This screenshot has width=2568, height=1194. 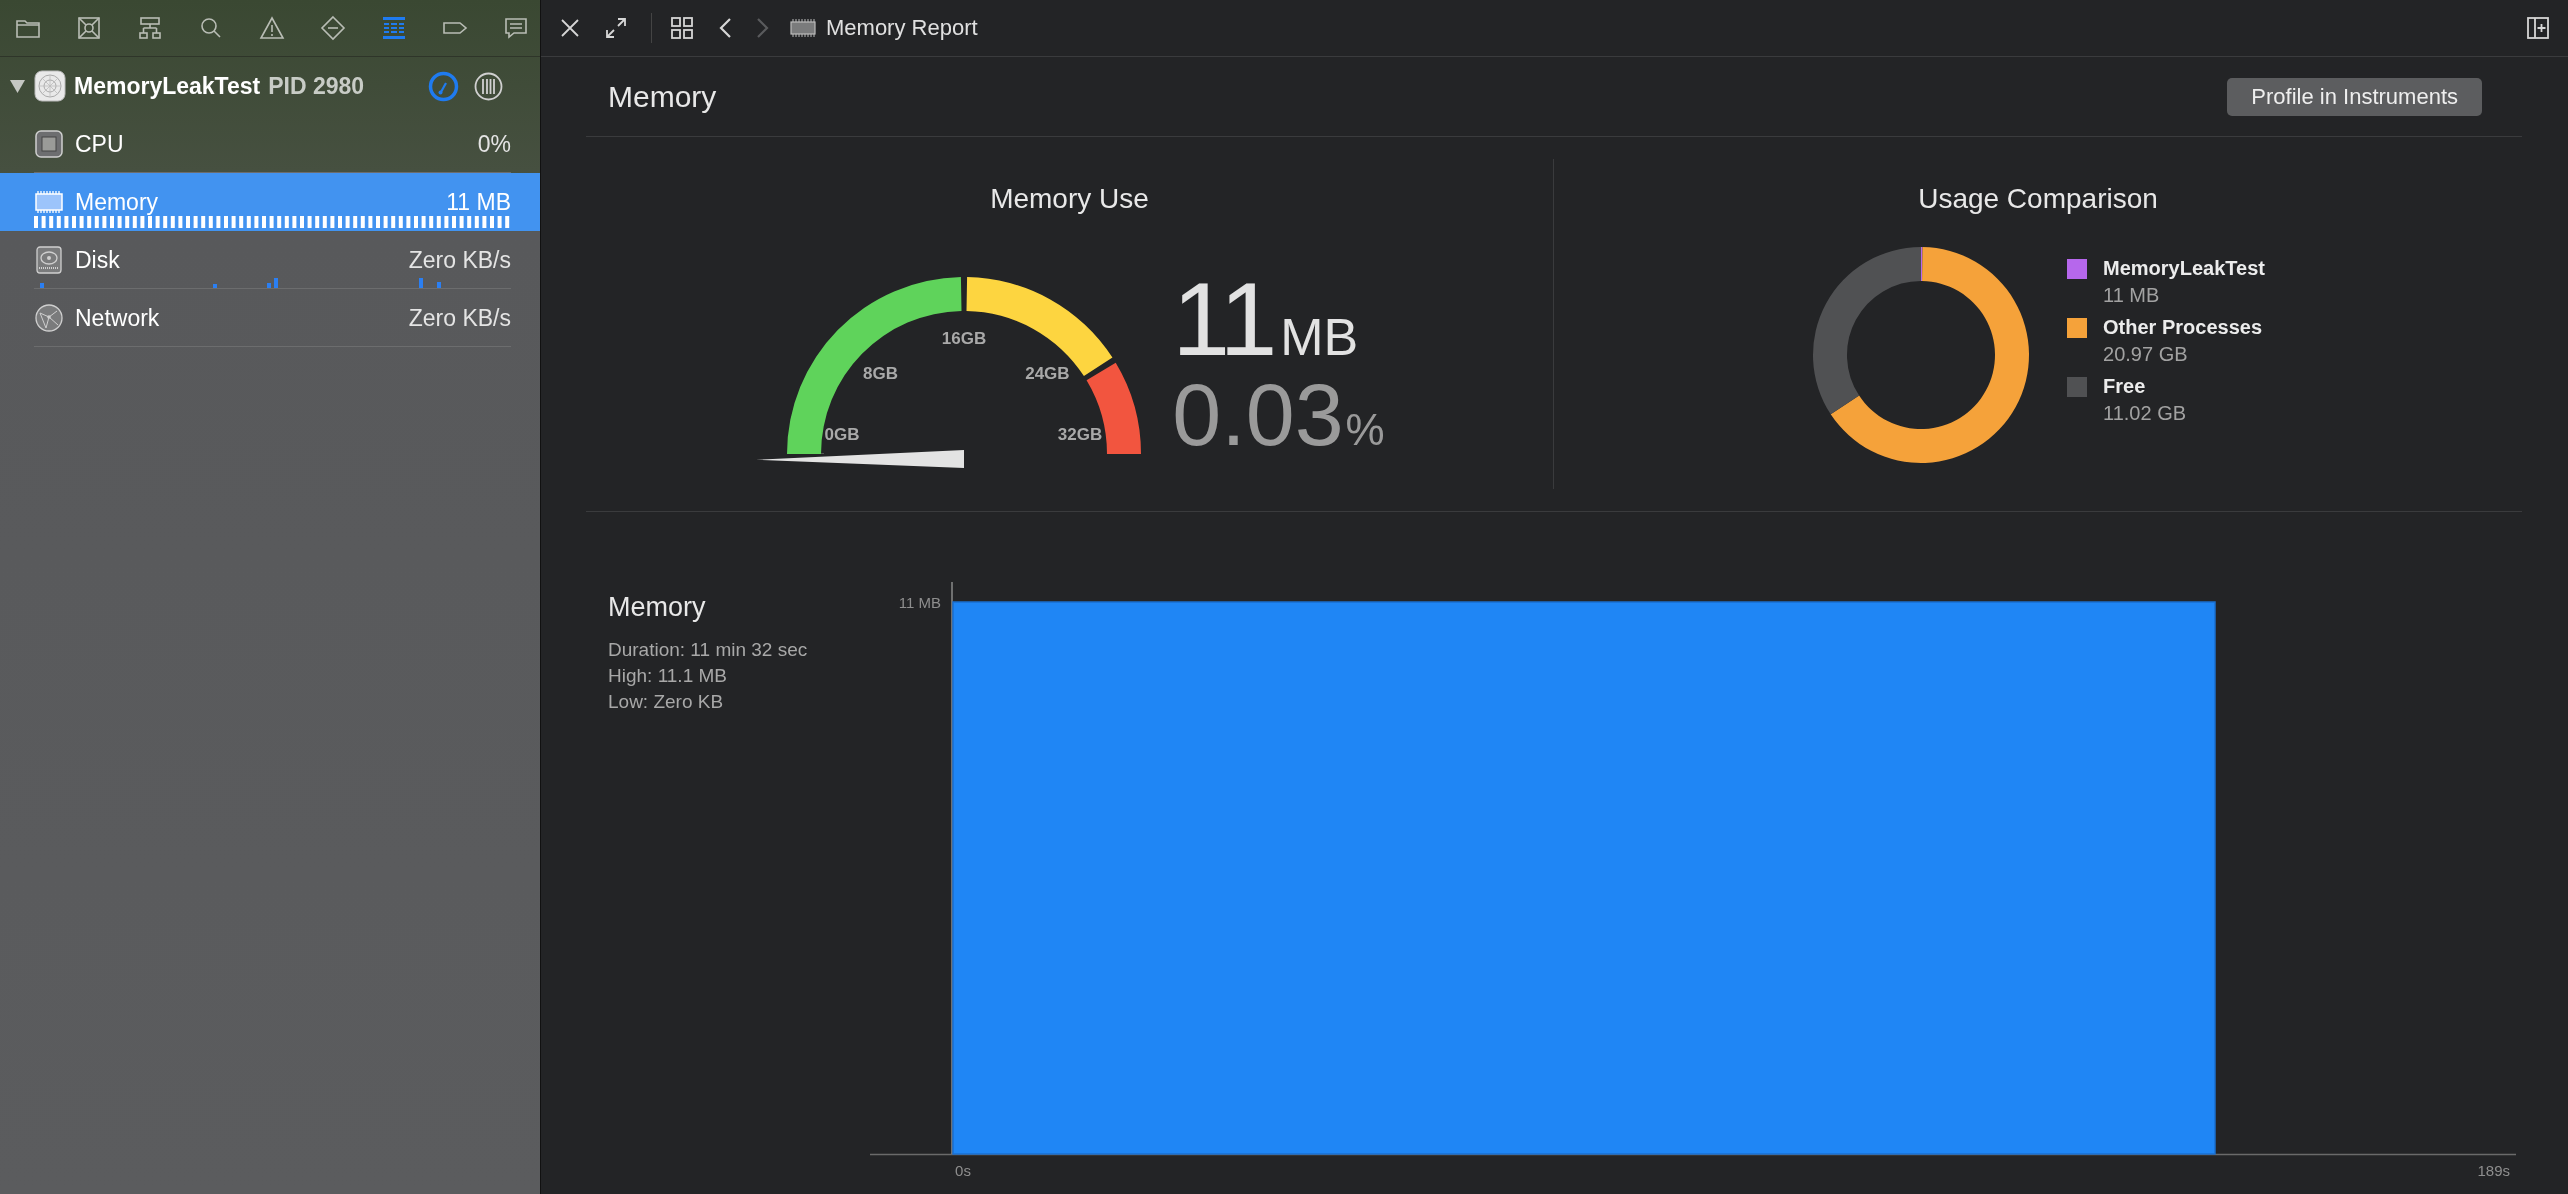 I want to click on gauge-tick-label: 8GB, so click(x=881, y=373).